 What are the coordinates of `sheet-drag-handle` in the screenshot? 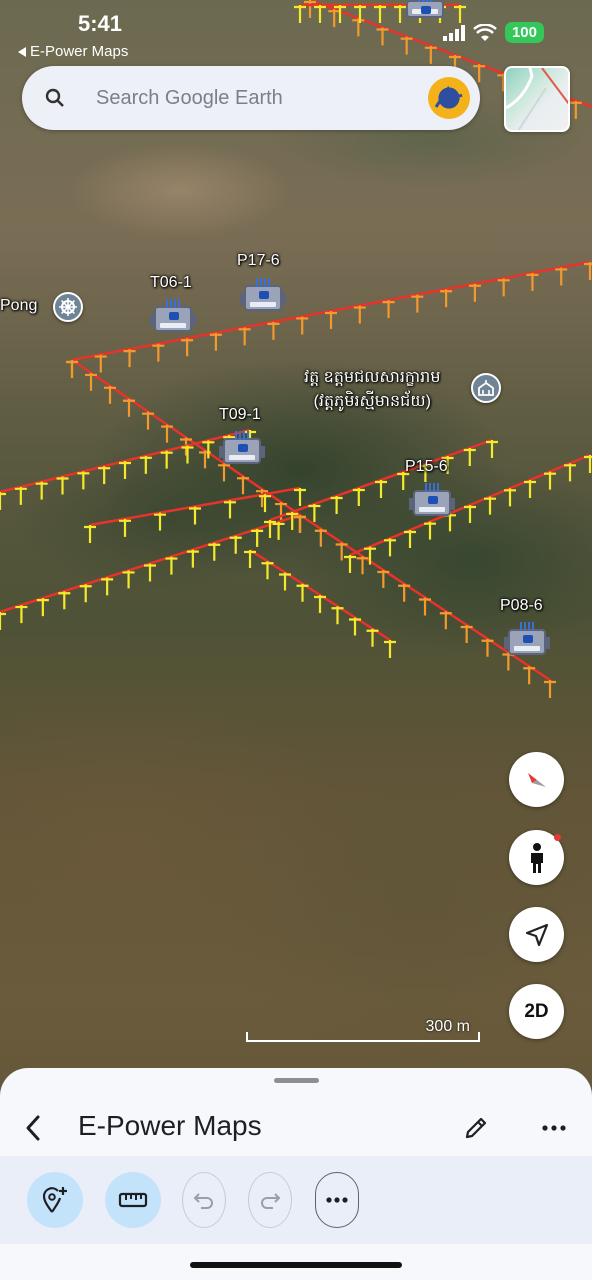 It's located at (296, 1080).